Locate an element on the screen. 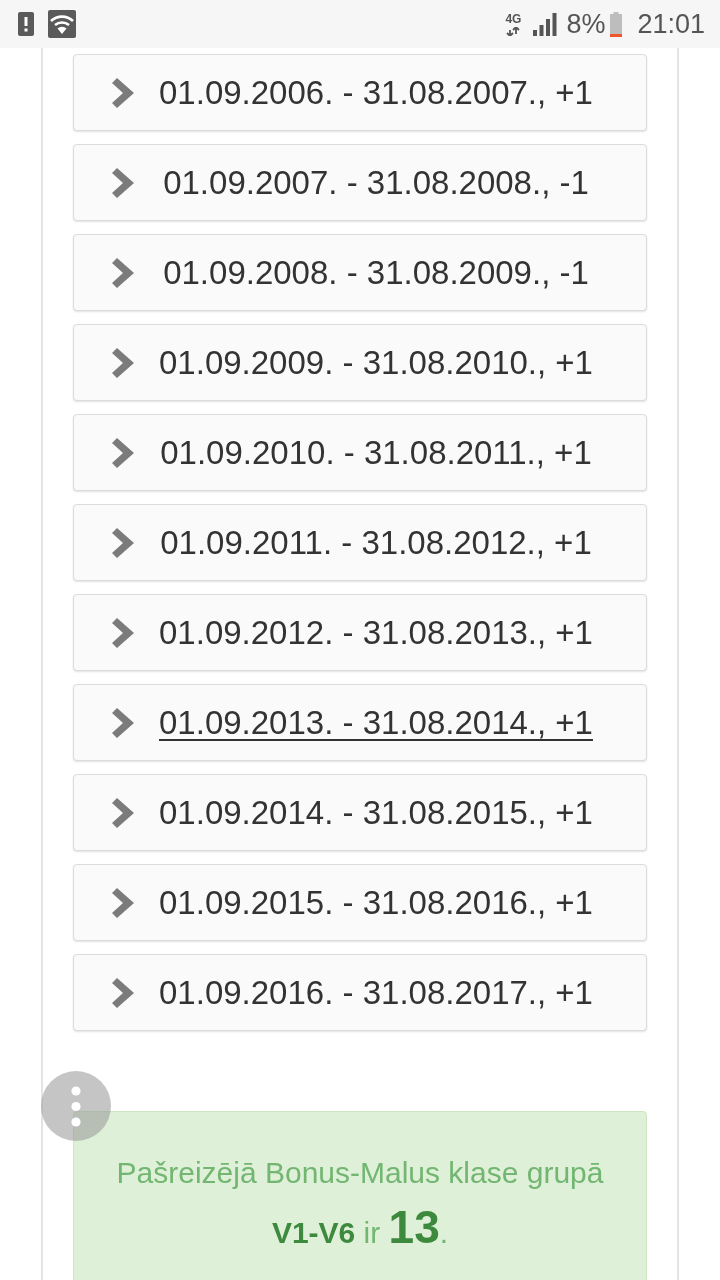 This screenshot has width=720, height=1280. period-accordion-header: 01.09.2015. - 31.08.2016., +1 is located at coordinates (360, 902).